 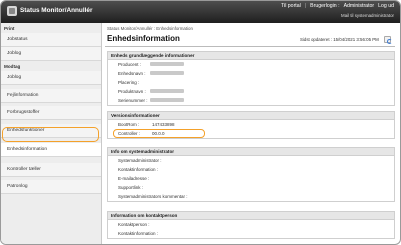 What do you see at coordinates (134, 178) in the screenshot?
I see `row-label: E-mailadresse :` at bounding box center [134, 178].